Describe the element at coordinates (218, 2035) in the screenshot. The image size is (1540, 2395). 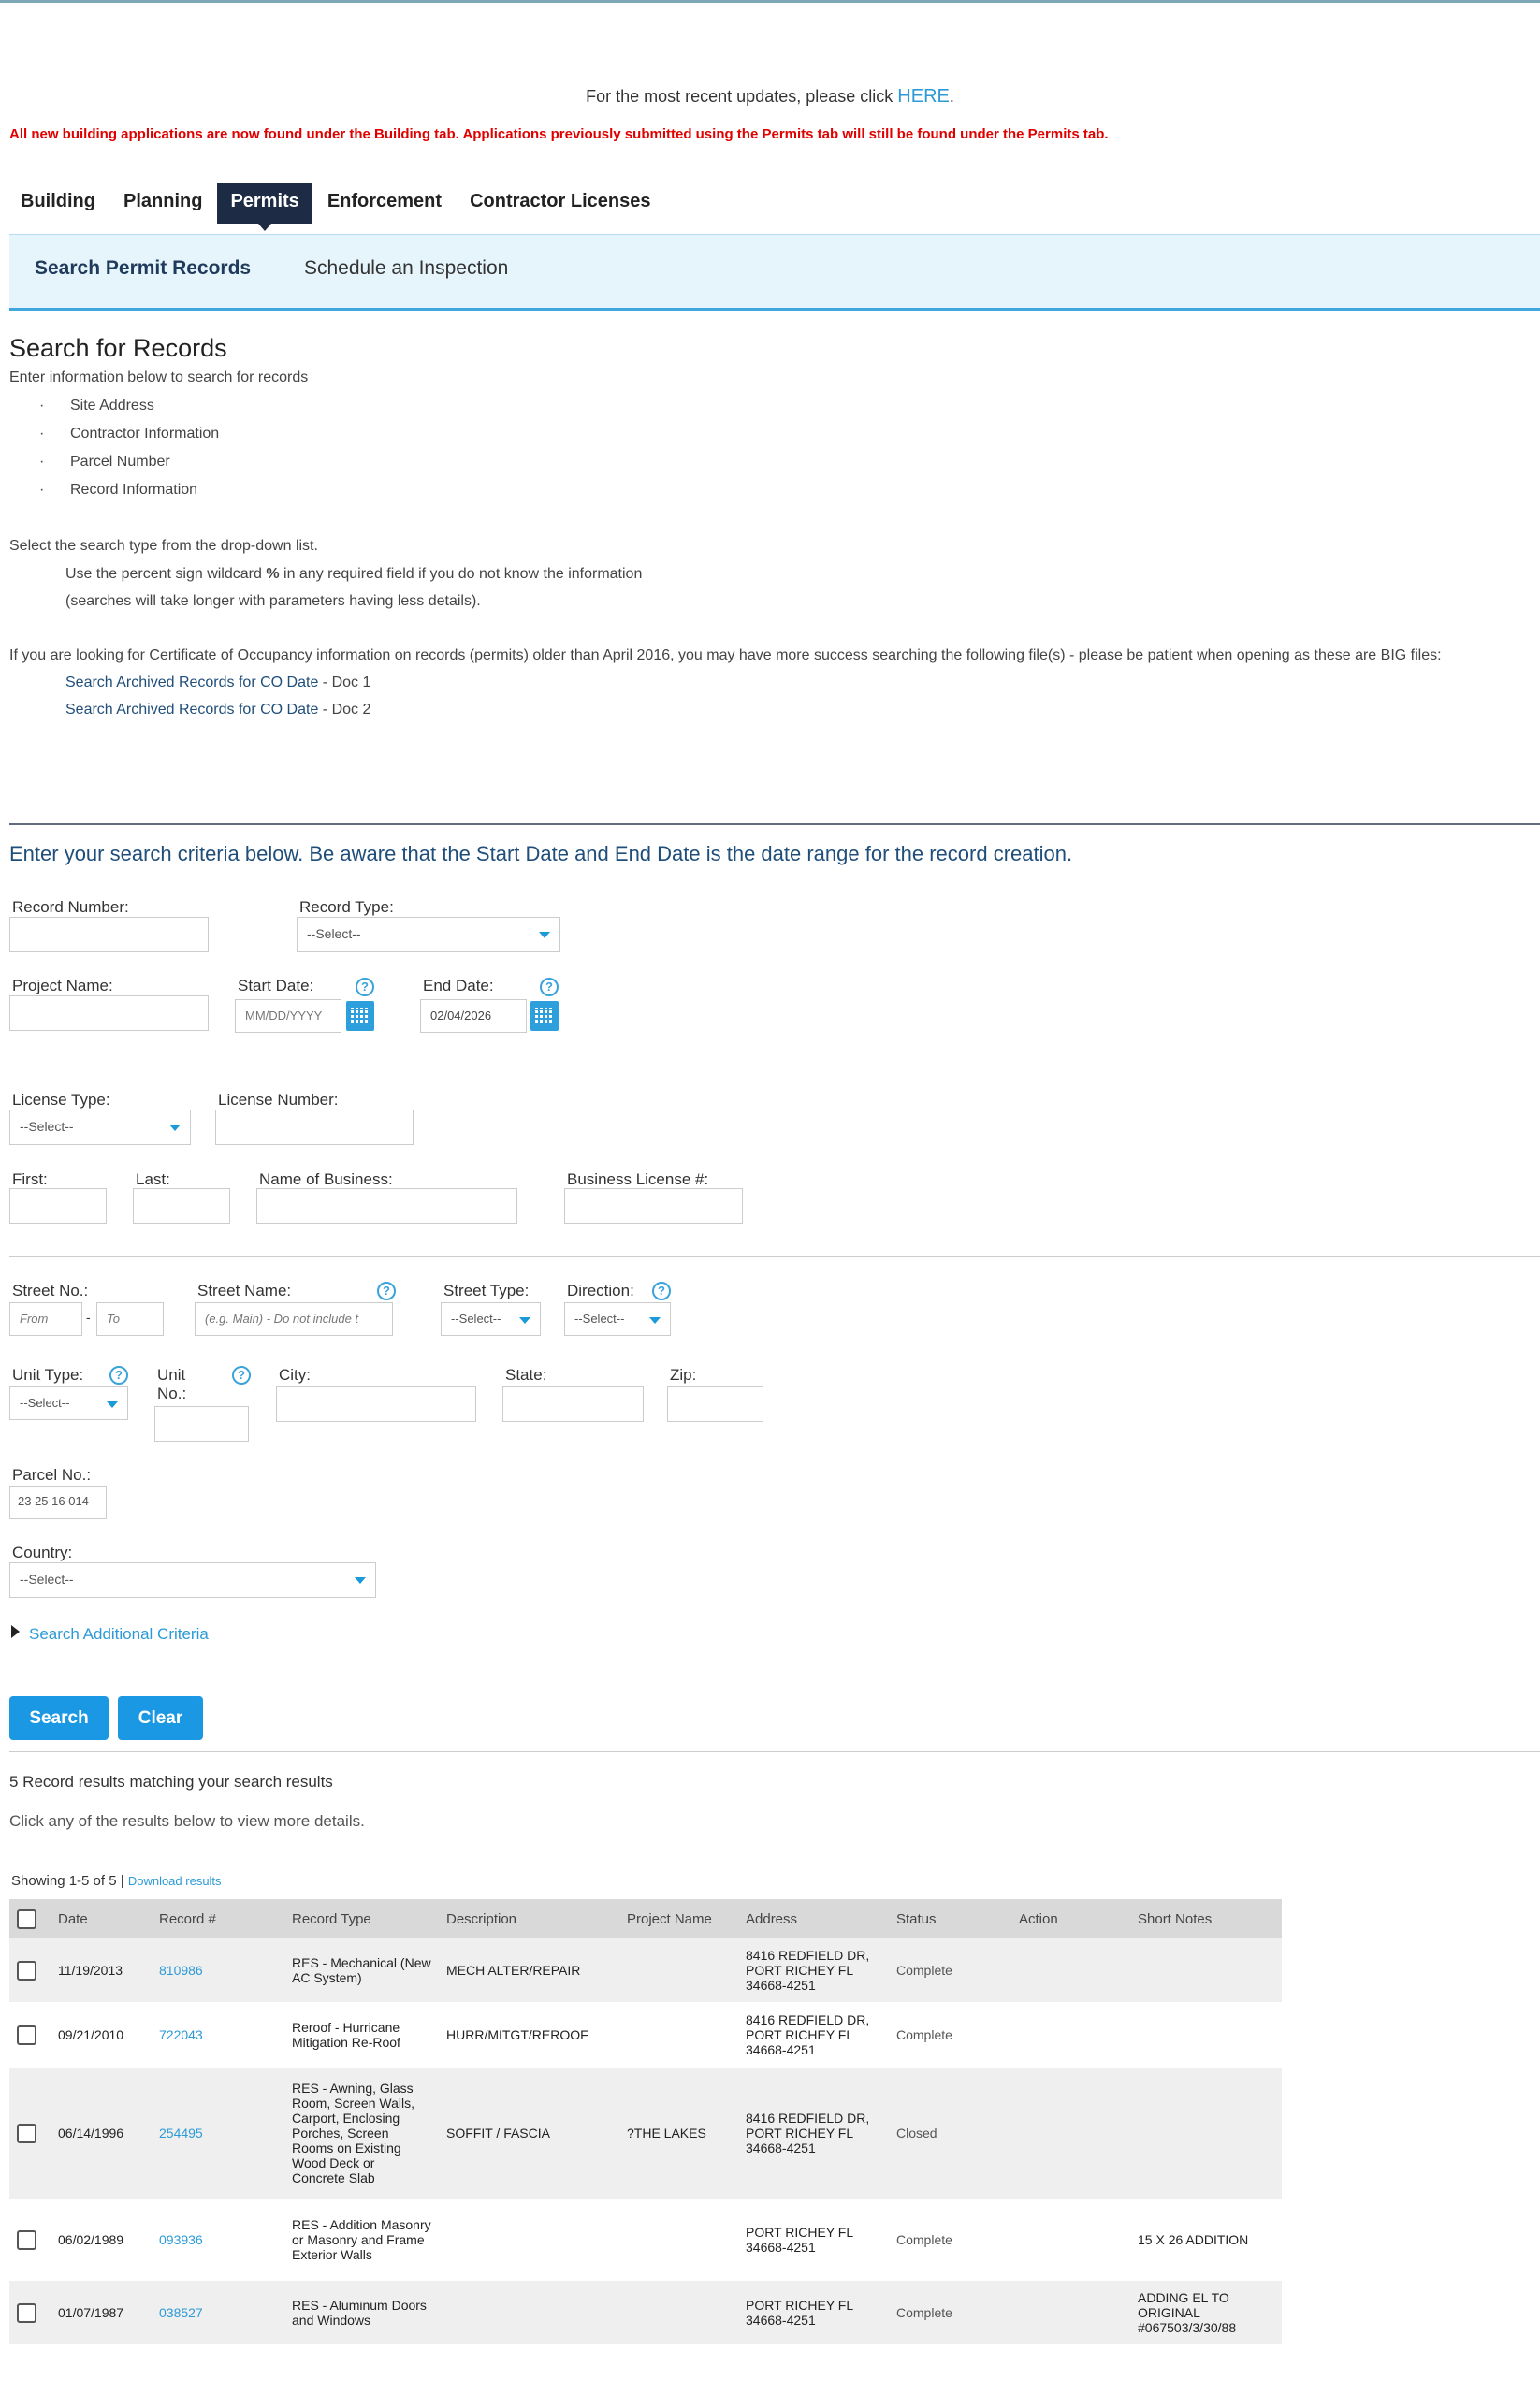
I see `record-number-link: 722043` at that location.